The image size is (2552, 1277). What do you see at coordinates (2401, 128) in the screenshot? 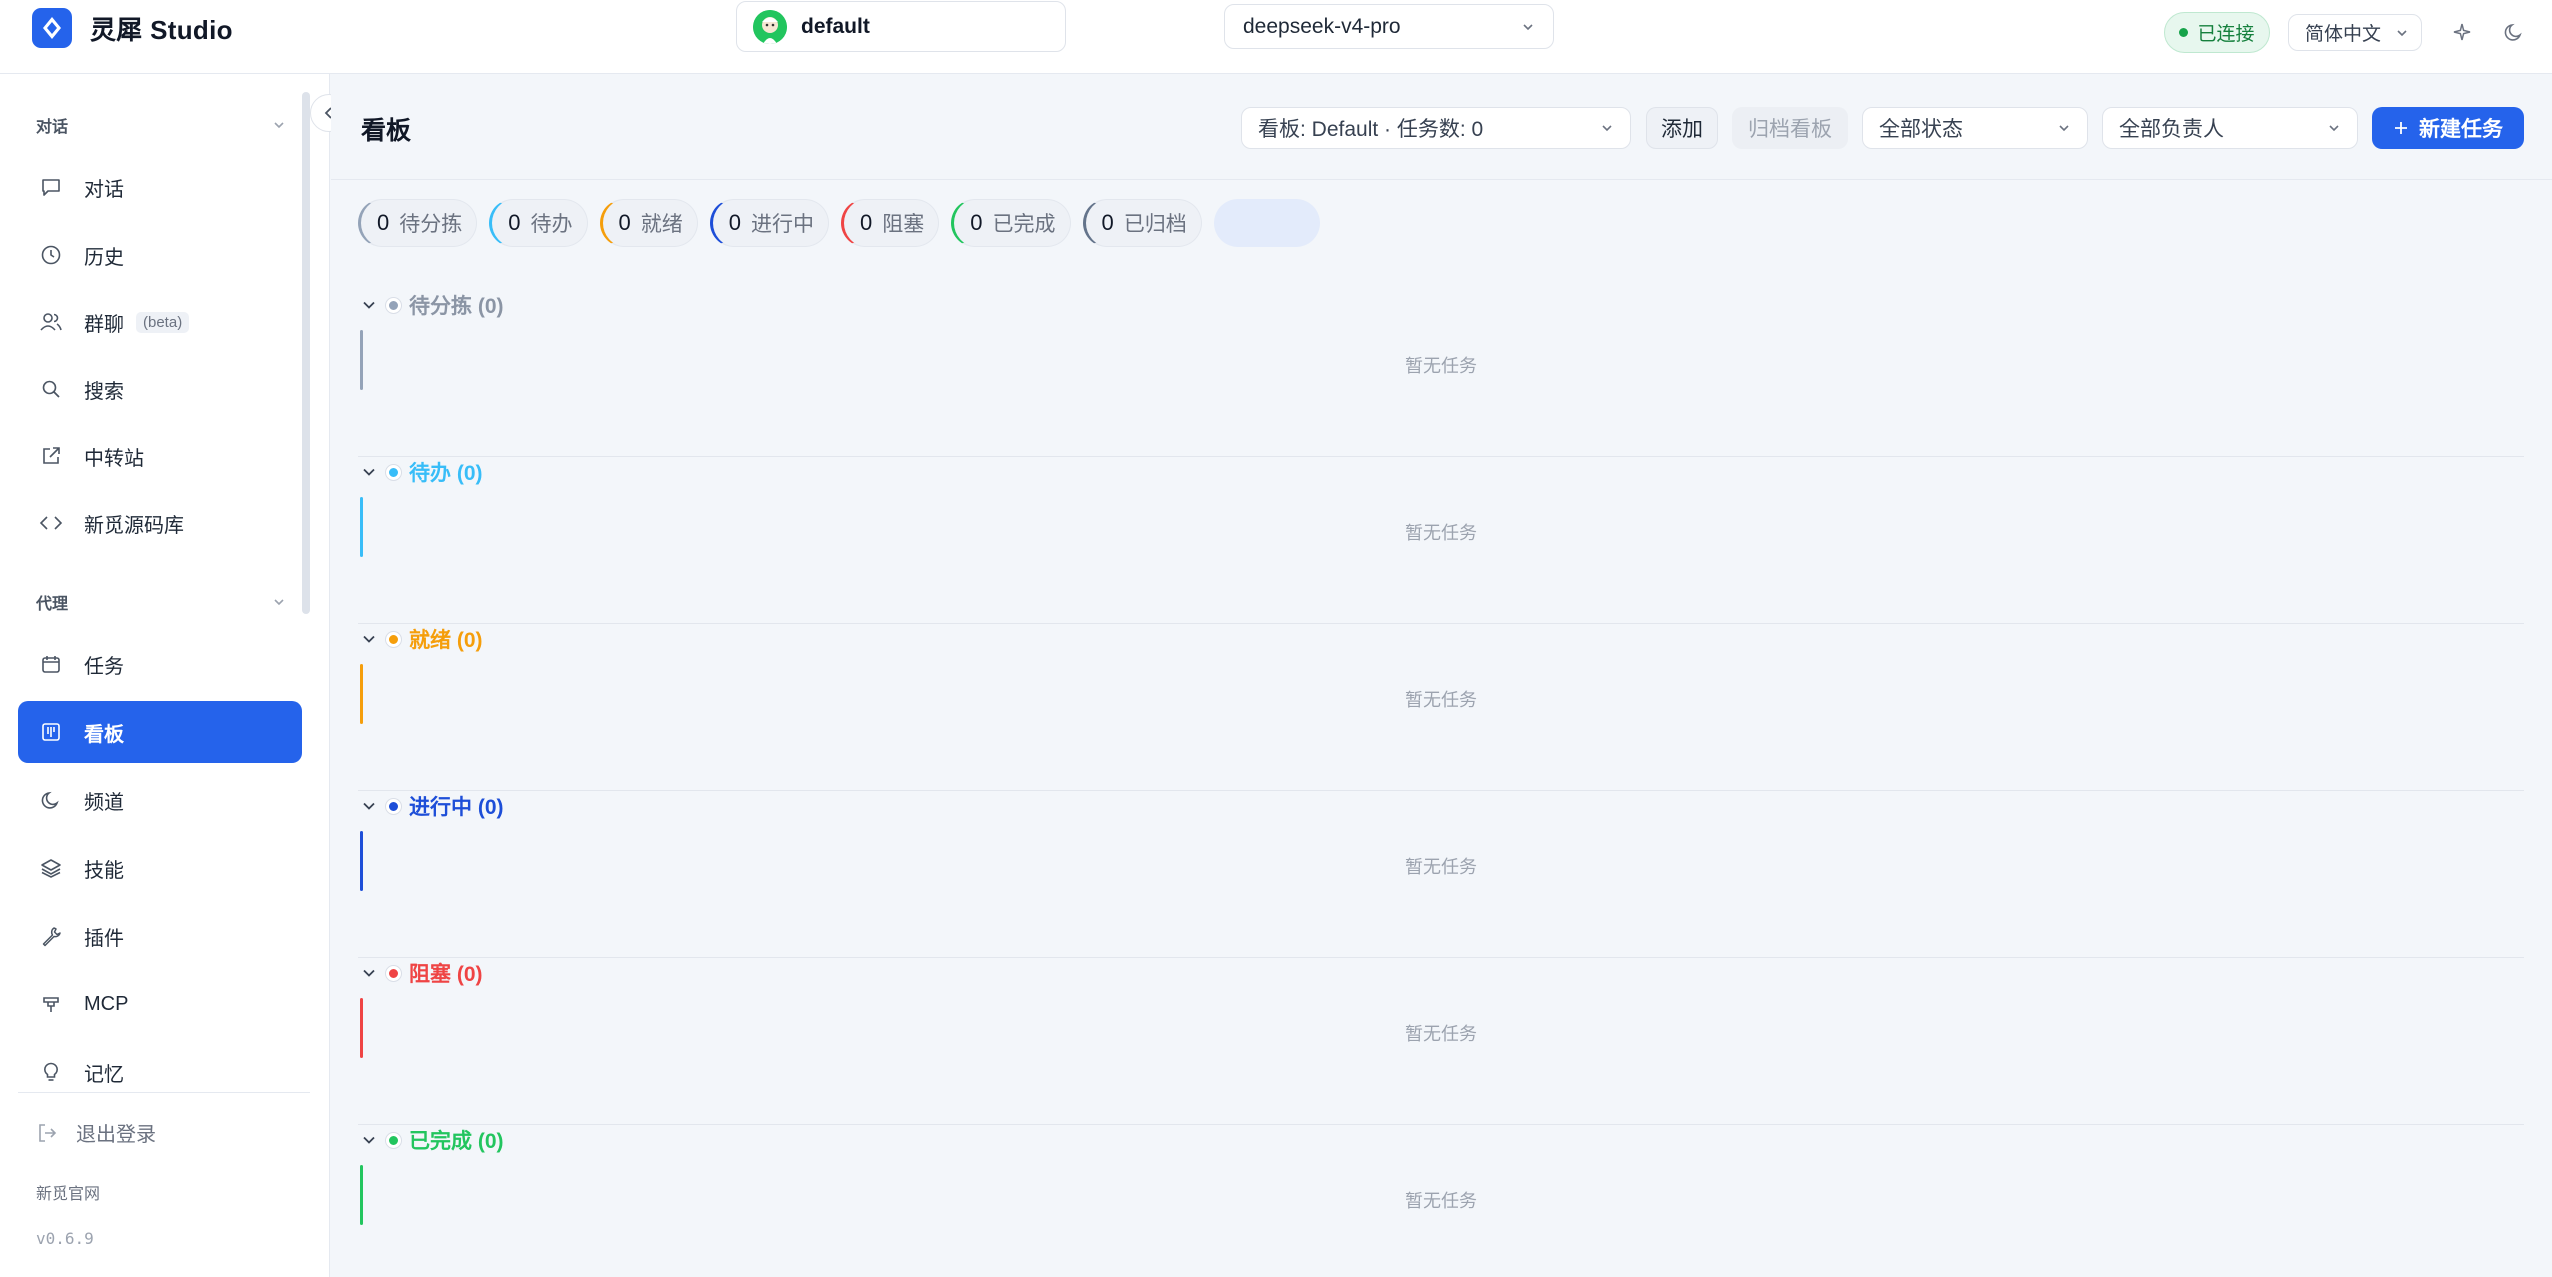
I see `plus-icon` at bounding box center [2401, 128].